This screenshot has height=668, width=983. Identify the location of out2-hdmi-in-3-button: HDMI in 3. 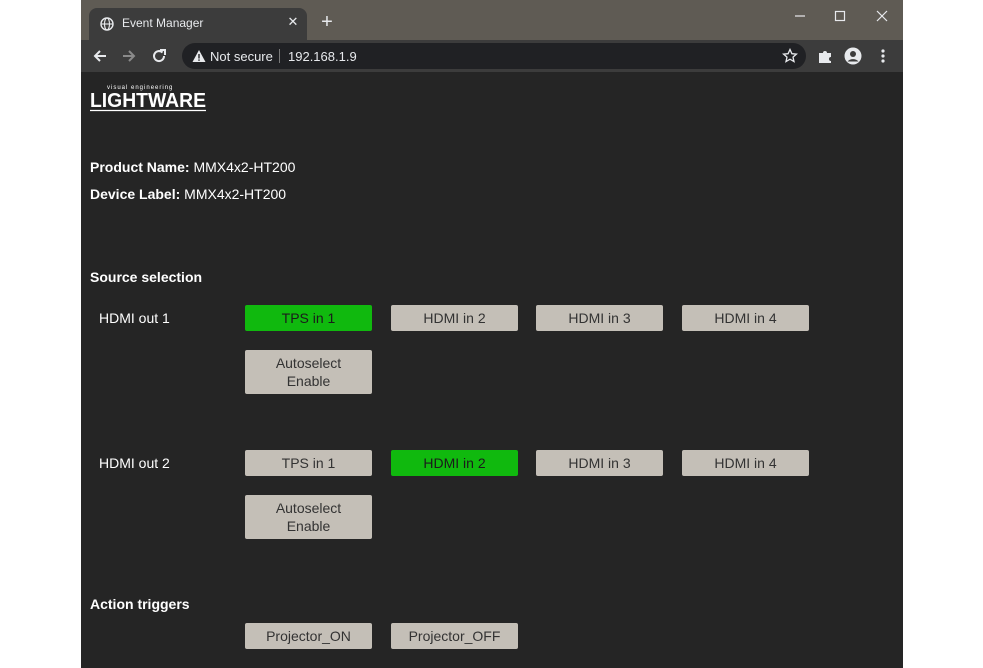
(599, 463).